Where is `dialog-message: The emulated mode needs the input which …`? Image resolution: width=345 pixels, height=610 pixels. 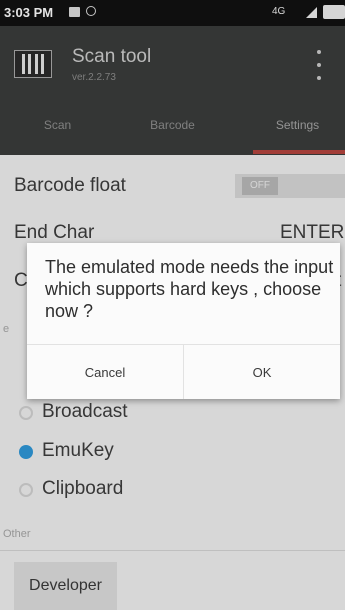 dialog-message: The emulated mode needs the input which … is located at coordinates (189, 289).